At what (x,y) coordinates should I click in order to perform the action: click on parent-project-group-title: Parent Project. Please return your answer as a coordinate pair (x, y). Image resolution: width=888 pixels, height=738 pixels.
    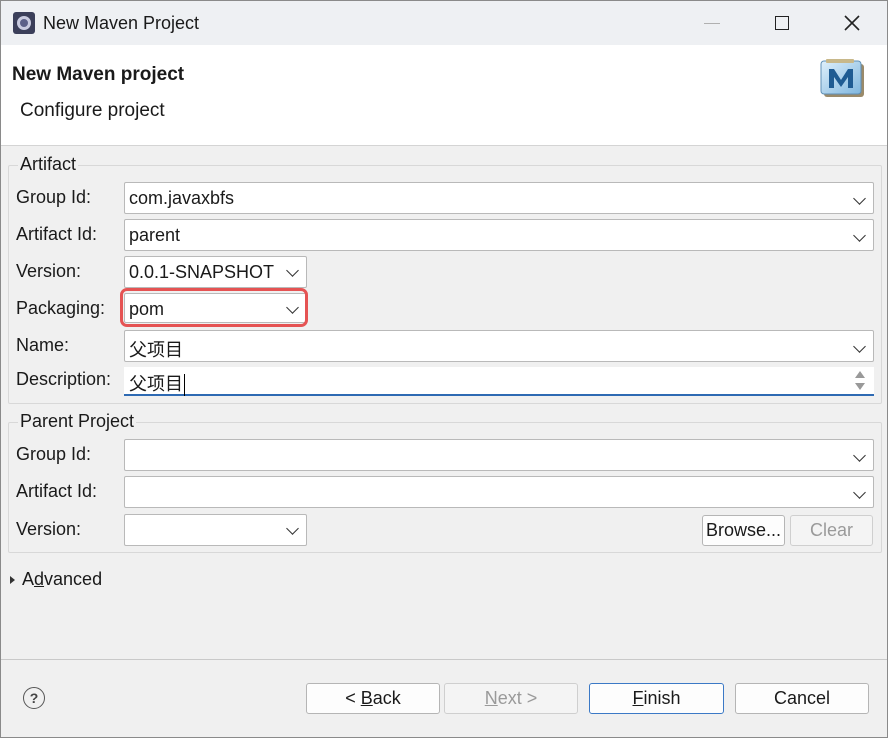
    Looking at the image, I should click on (77, 421).